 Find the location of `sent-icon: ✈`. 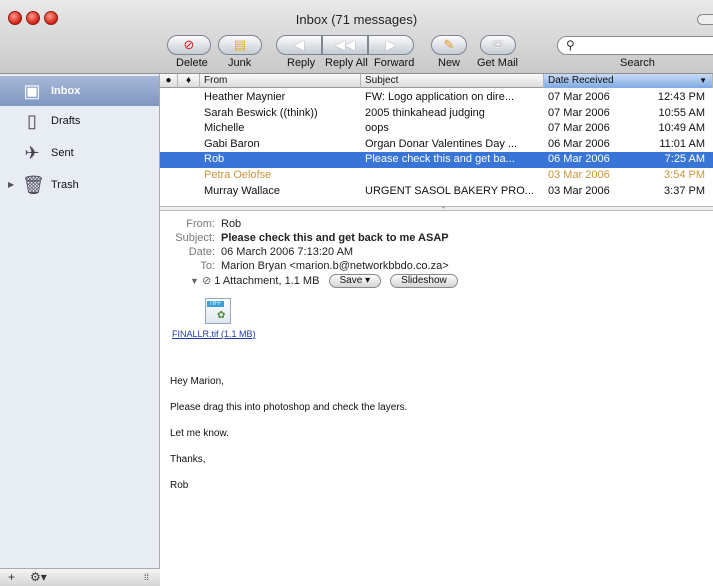

sent-icon: ✈ is located at coordinates (32, 153).